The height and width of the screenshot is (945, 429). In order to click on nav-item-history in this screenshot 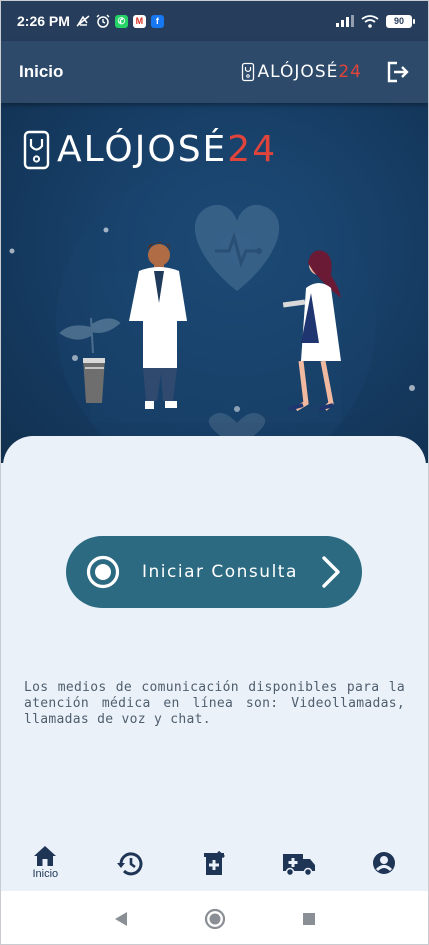, I will do `click(130, 858)`.